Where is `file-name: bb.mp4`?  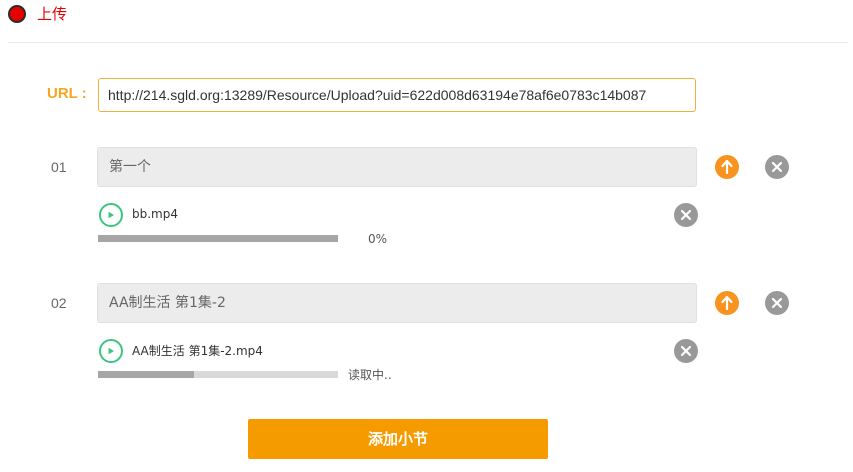 file-name: bb.mp4 is located at coordinates (155, 214).